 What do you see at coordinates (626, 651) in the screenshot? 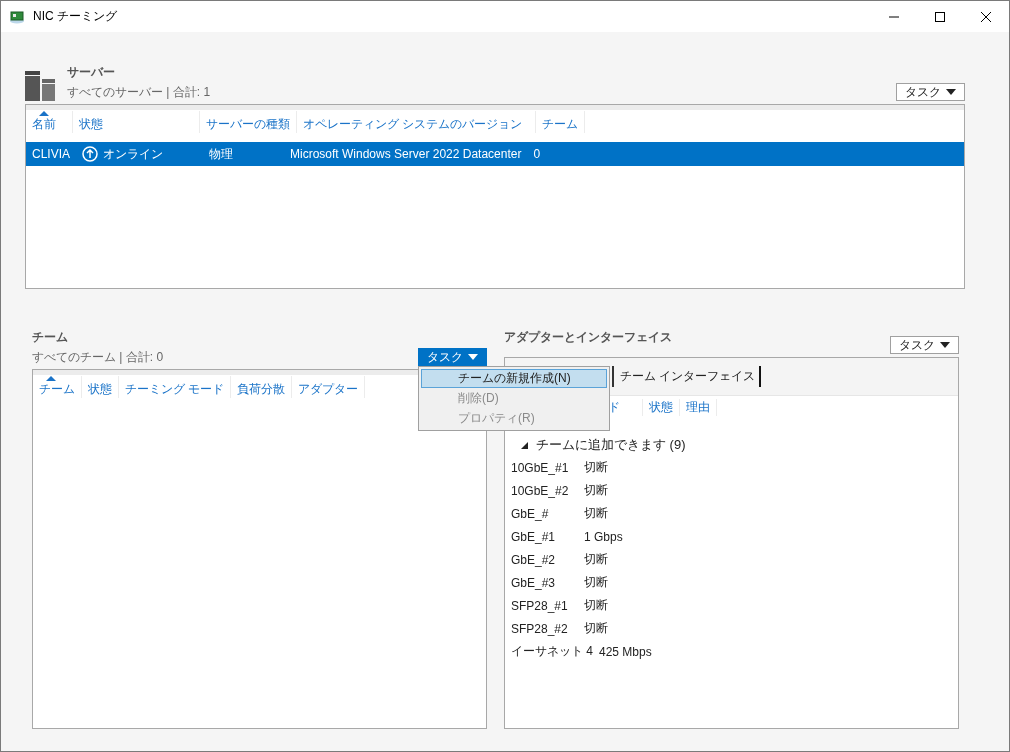
I see `adapter-speed: 425 Mbps` at bounding box center [626, 651].